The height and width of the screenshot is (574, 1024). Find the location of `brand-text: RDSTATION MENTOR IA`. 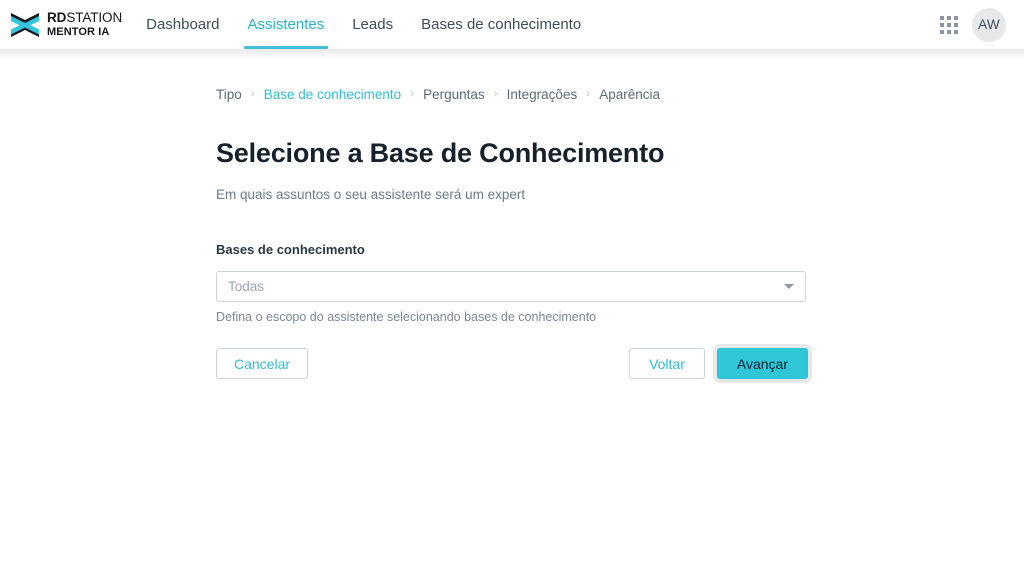

brand-text: RDSTATION MENTOR IA is located at coordinates (84, 25).